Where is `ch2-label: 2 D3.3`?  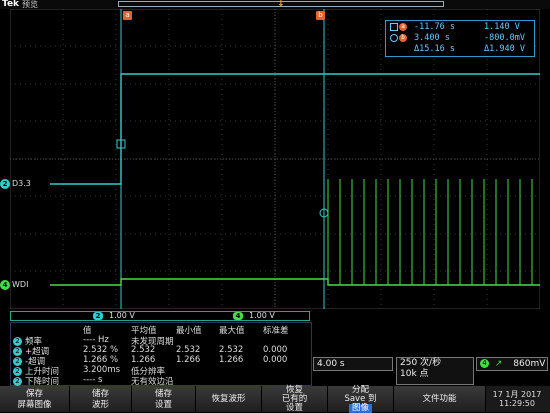 ch2-label: 2 D3.3 is located at coordinates (15, 184).